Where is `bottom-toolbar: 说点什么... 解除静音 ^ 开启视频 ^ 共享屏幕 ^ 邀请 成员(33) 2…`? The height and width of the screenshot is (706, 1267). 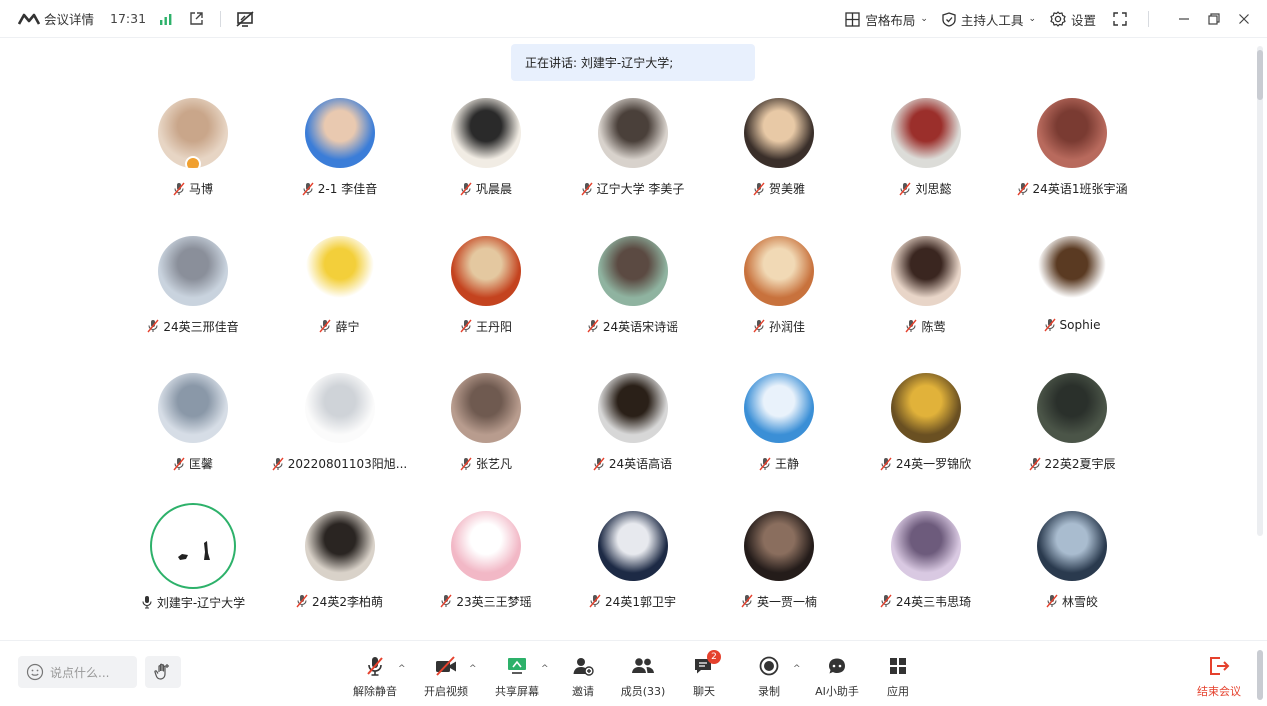
bottom-toolbar: 说点什么... 解除静音 ^ 开启视频 ^ 共享屏幕 ^ 邀请 成员(33) 2… is located at coordinates (633, 673).